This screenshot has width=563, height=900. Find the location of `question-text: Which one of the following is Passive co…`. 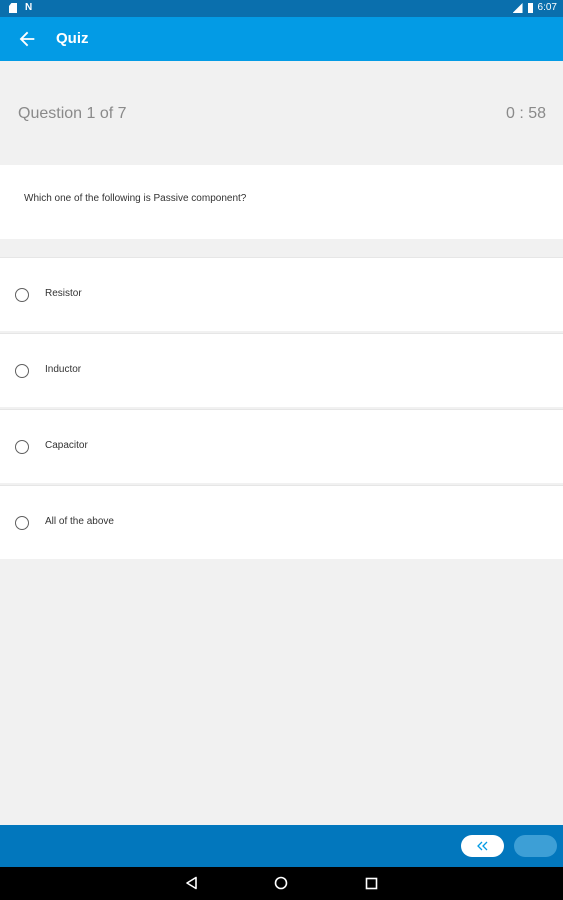

question-text: Which one of the following is Passive co… is located at coordinates (135, 198).